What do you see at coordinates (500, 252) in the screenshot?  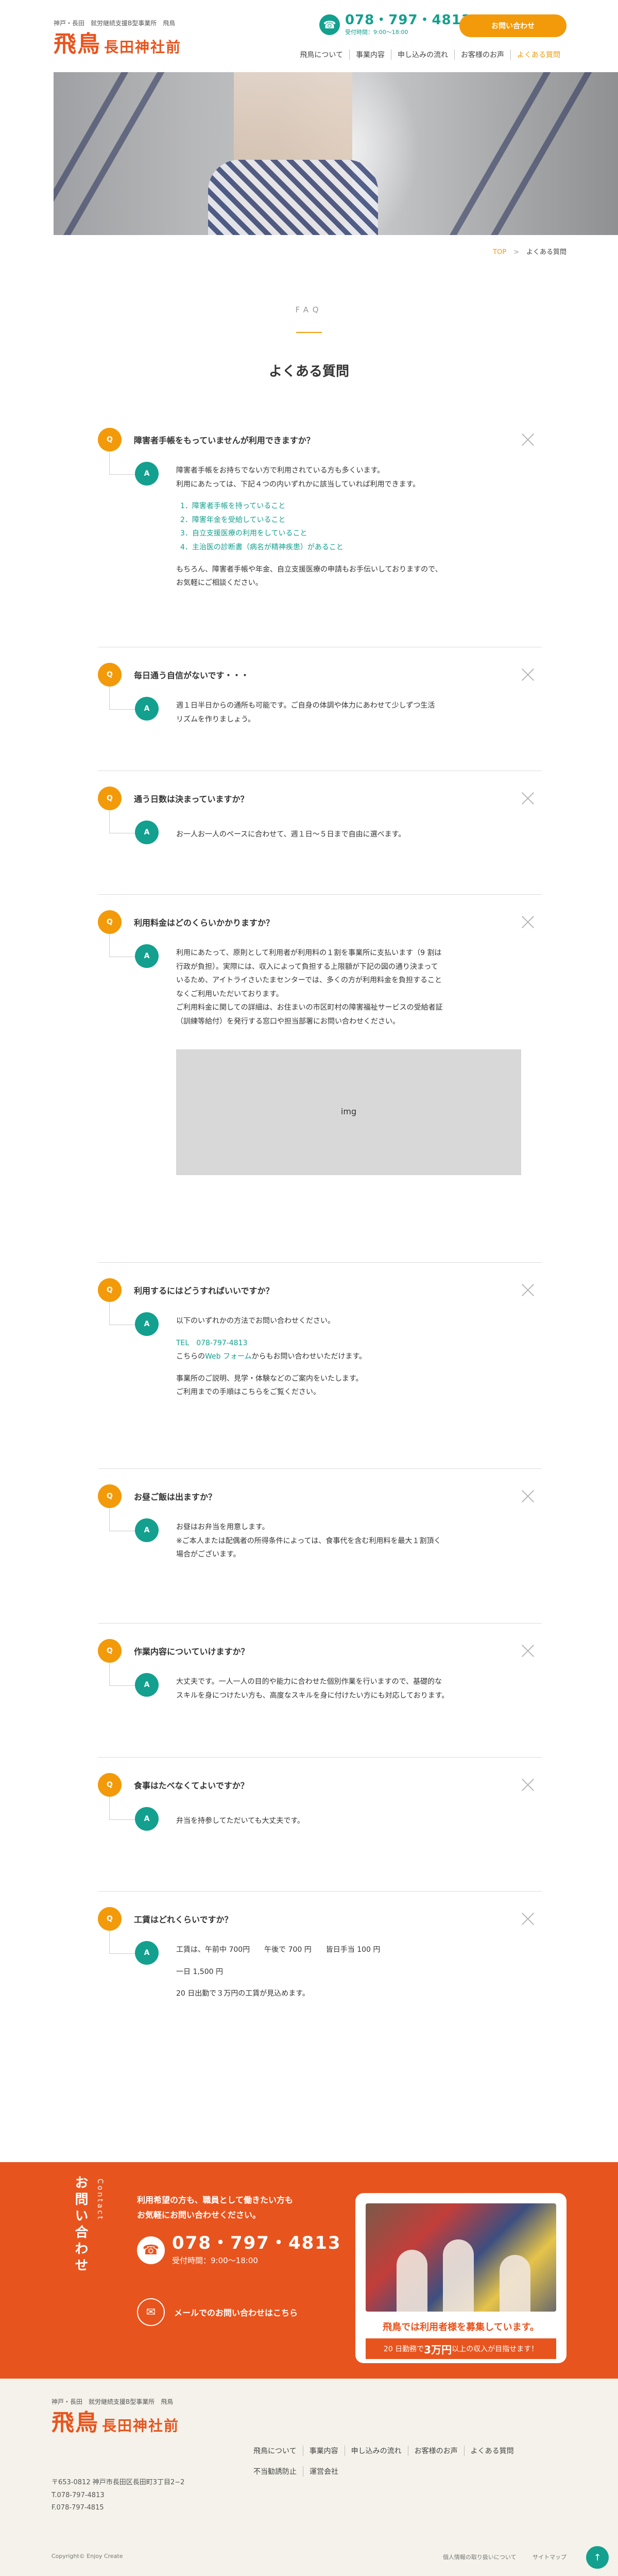 I see `breadcrumb-home: TOP` at bounding box center [500, 252].